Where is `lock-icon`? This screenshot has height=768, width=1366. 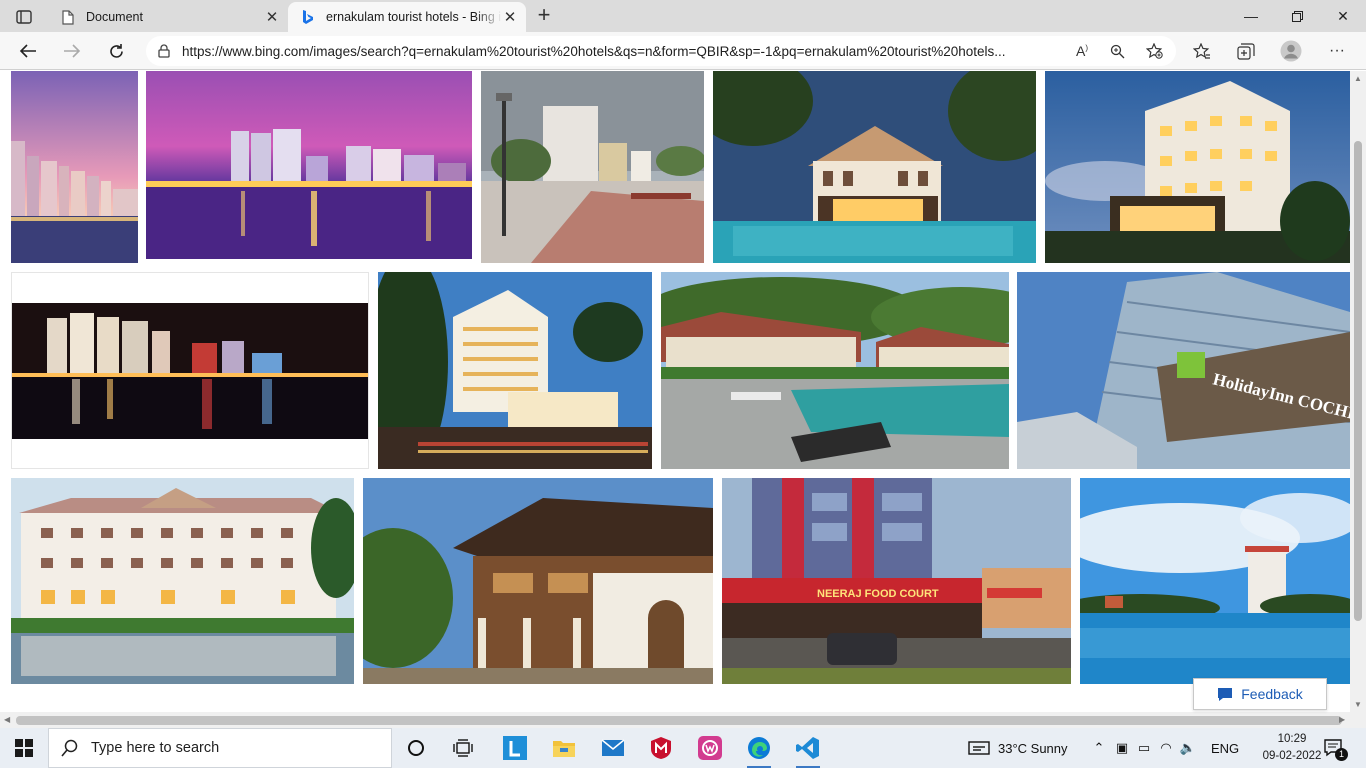
lock-icon is located at coordinates (164, 51).